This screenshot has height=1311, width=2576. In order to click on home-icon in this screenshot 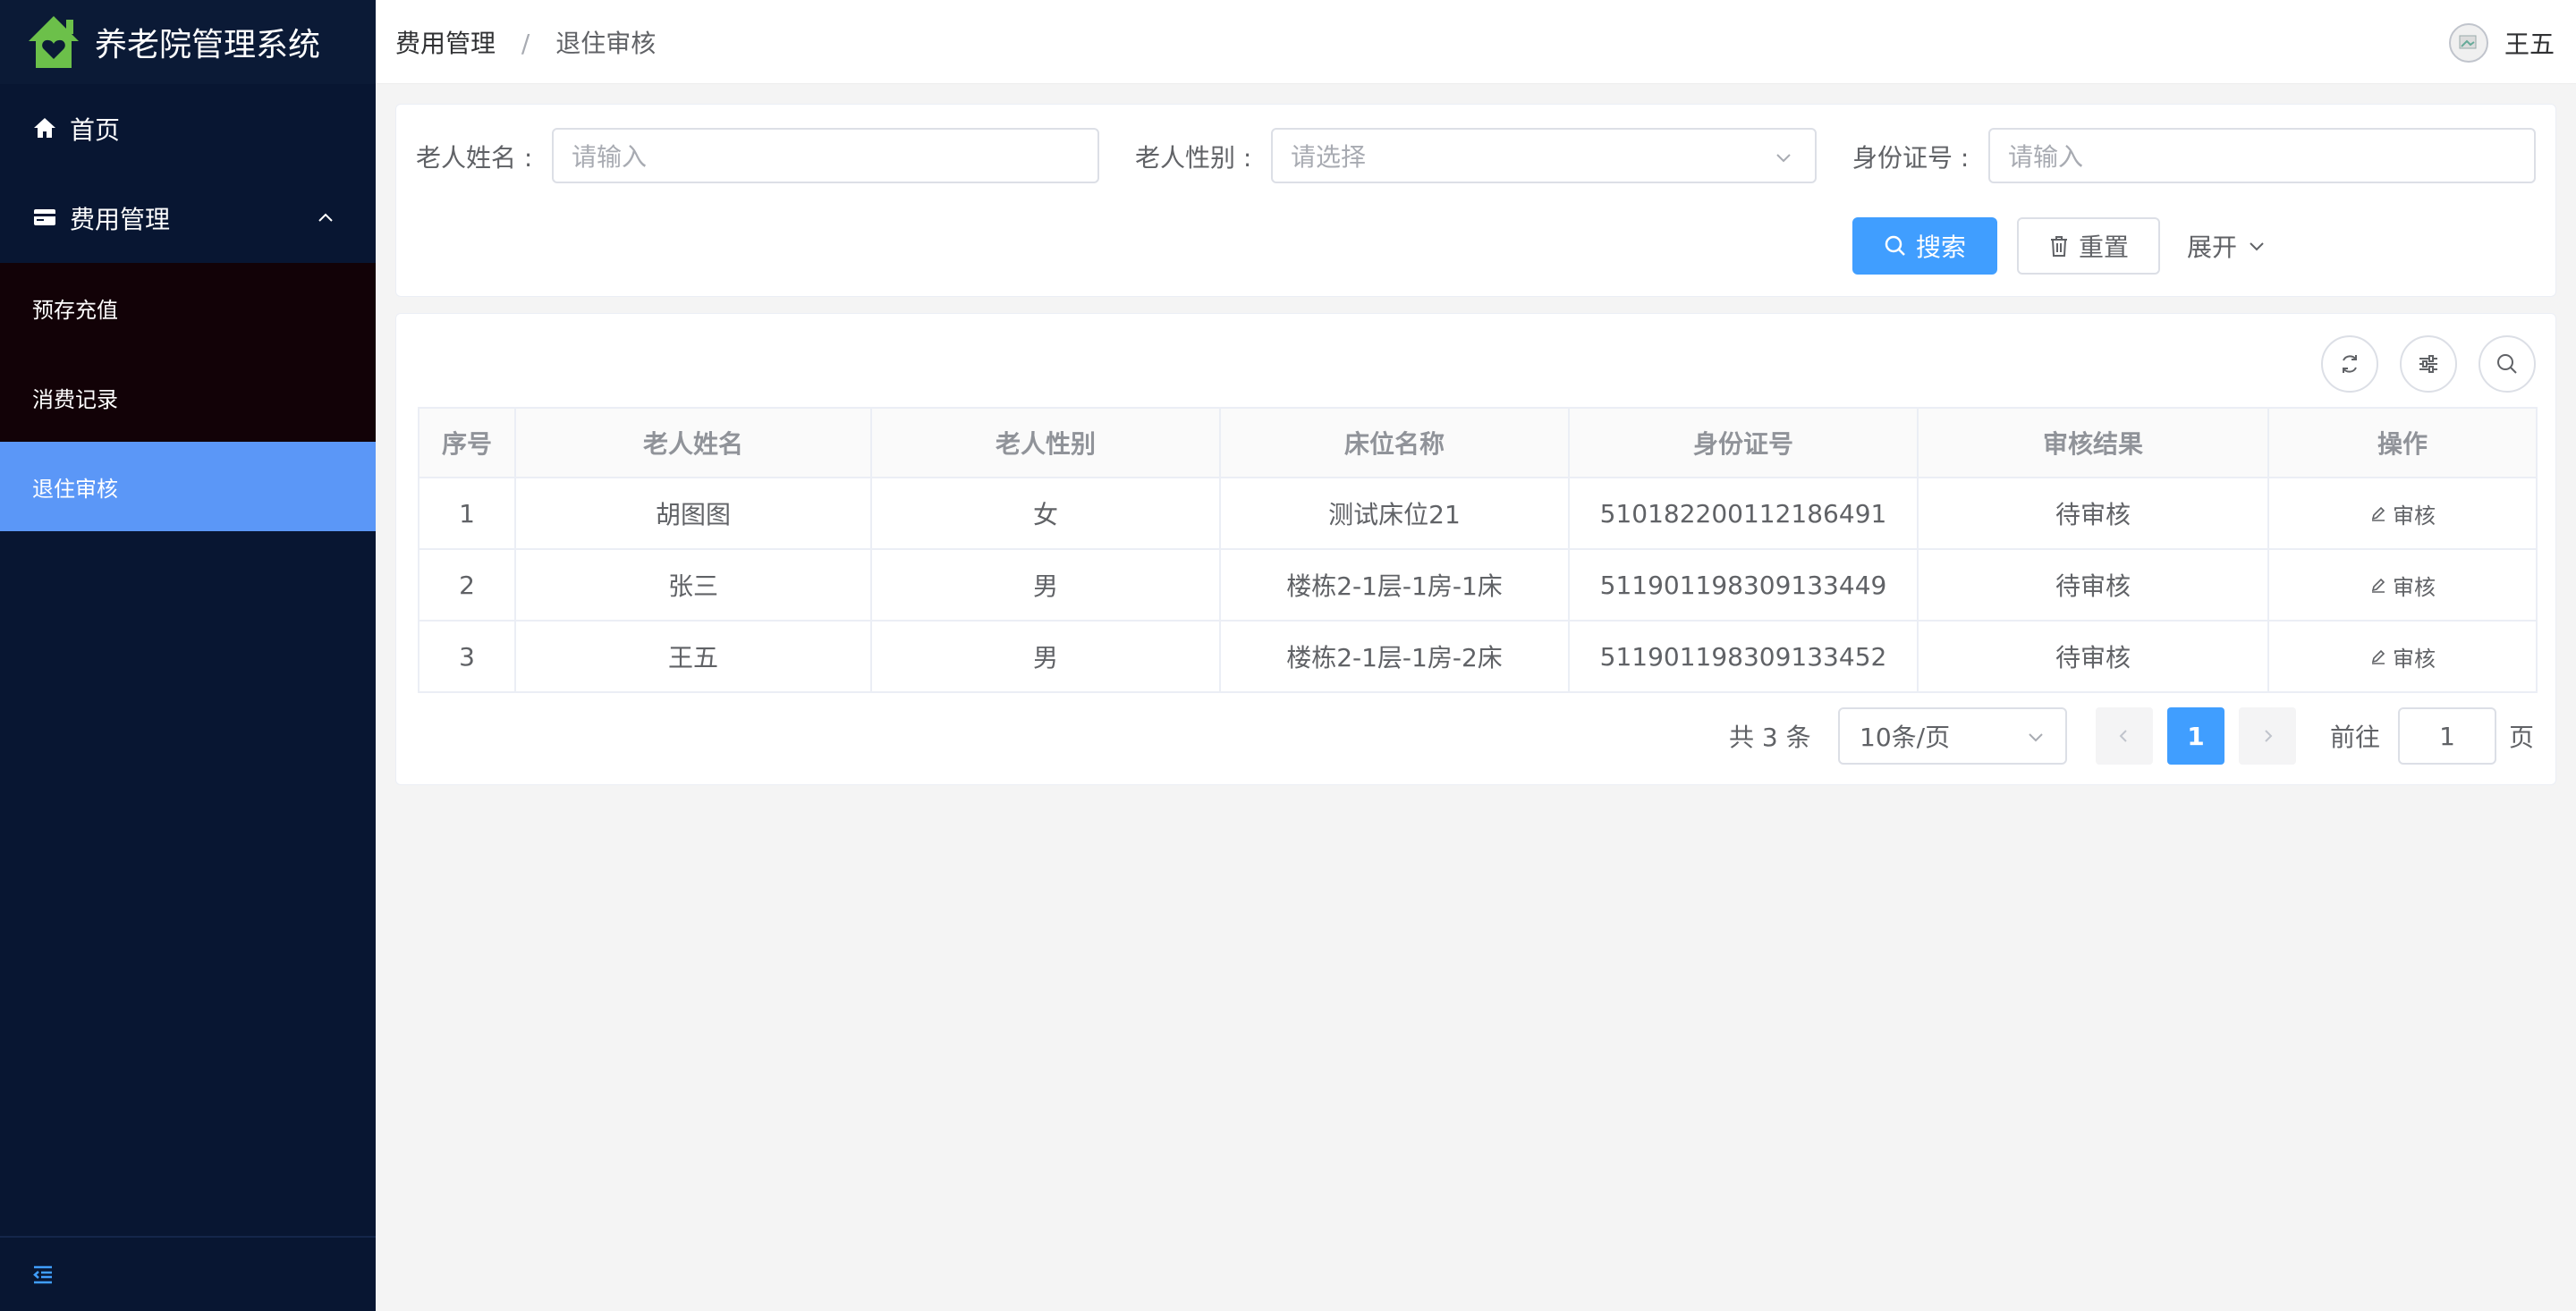, I will do `click(45, 128)`.